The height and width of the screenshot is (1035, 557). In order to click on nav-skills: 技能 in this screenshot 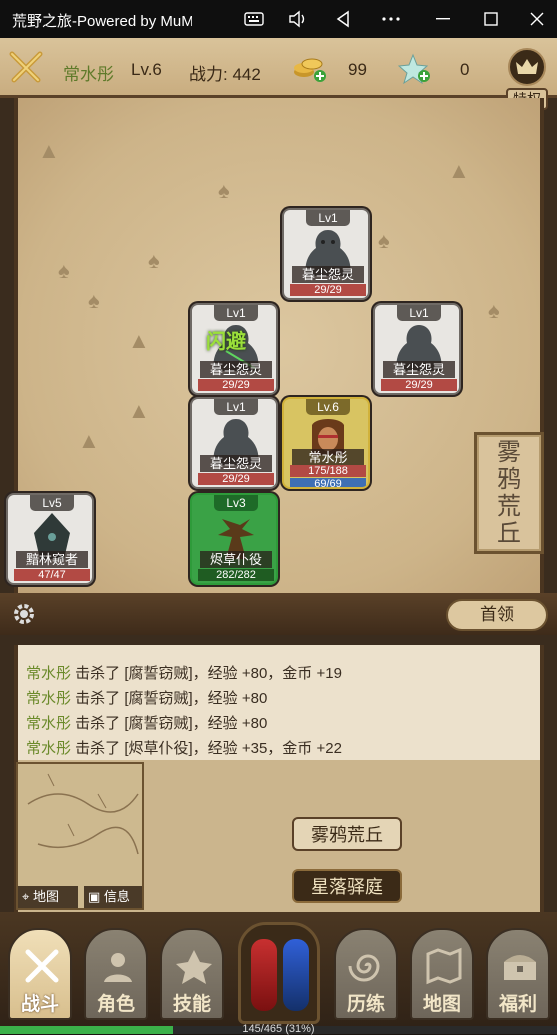, I will do `click(192, 974)`.